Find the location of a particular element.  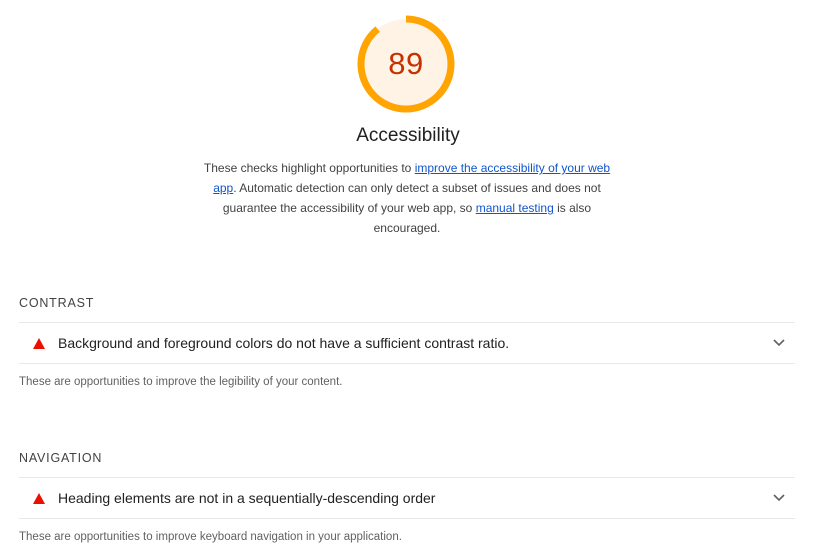

score-gauge: 89 is located at coordinates (406, 64).